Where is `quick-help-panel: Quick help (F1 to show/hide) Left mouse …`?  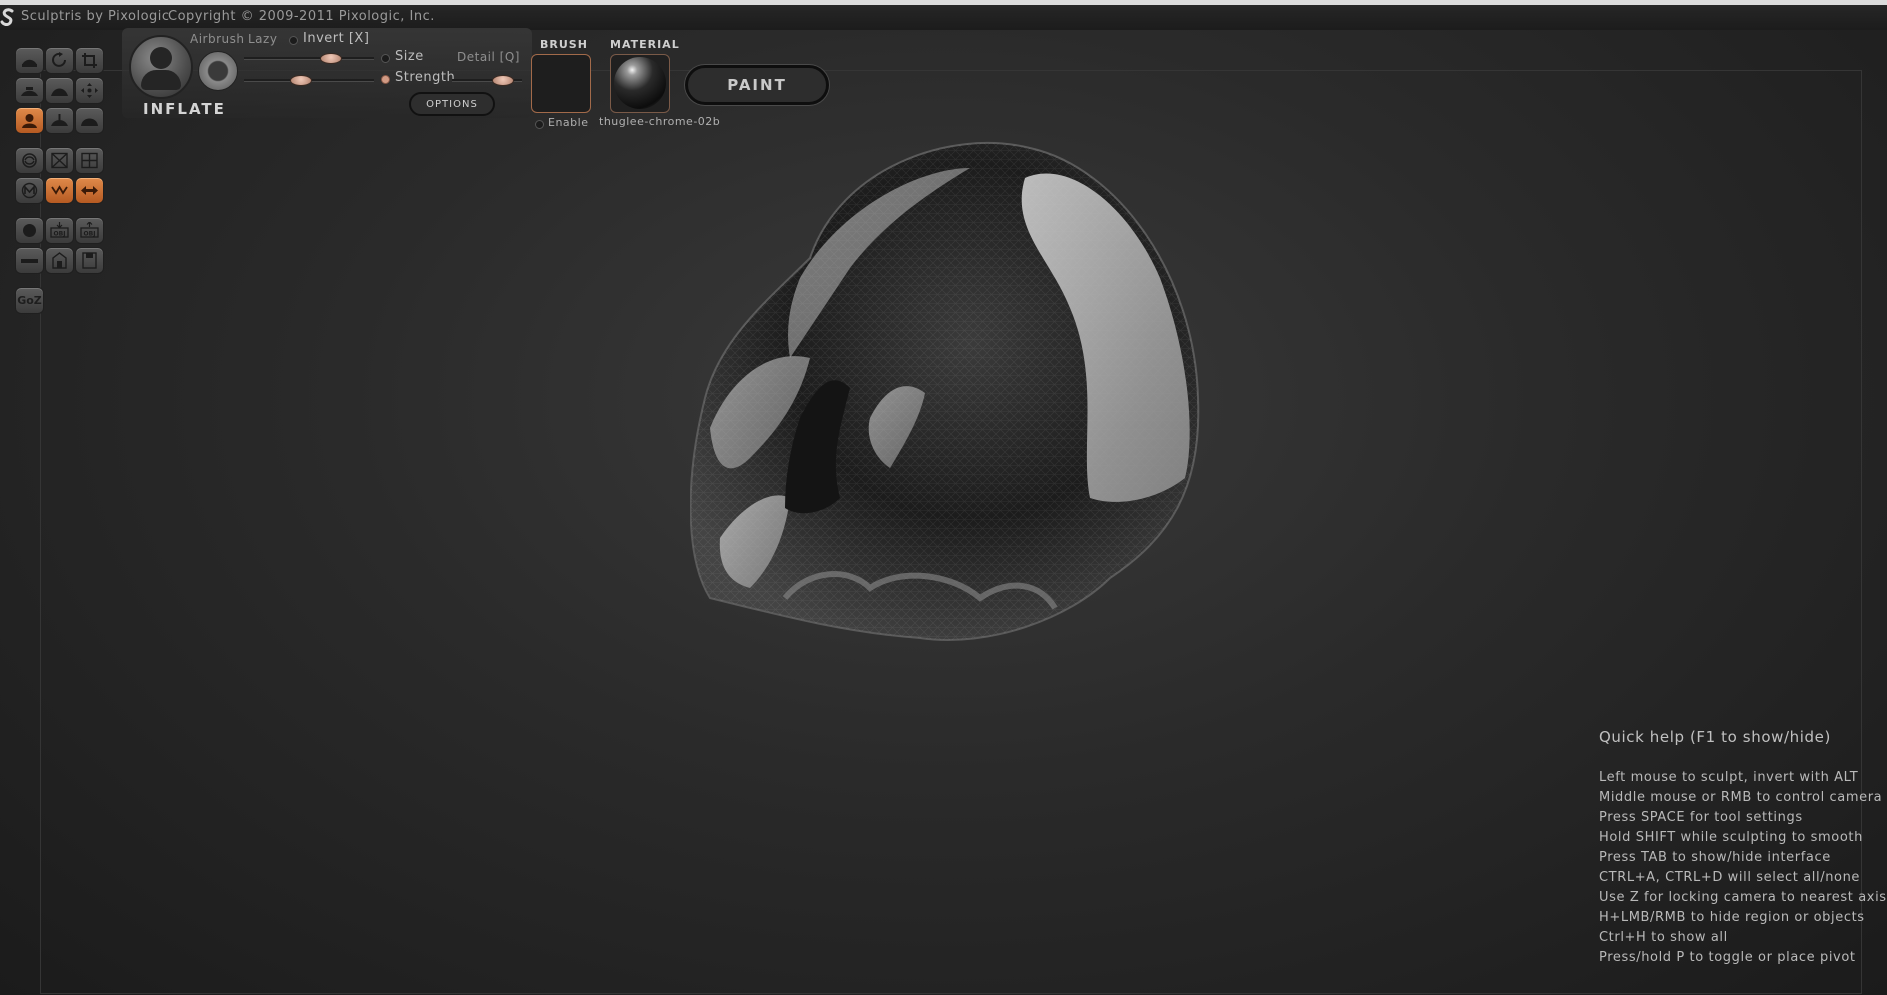 quick-help-panel: Quick help (F1 to show/hide) Left mouse … is located at coordinates (1743, 848).